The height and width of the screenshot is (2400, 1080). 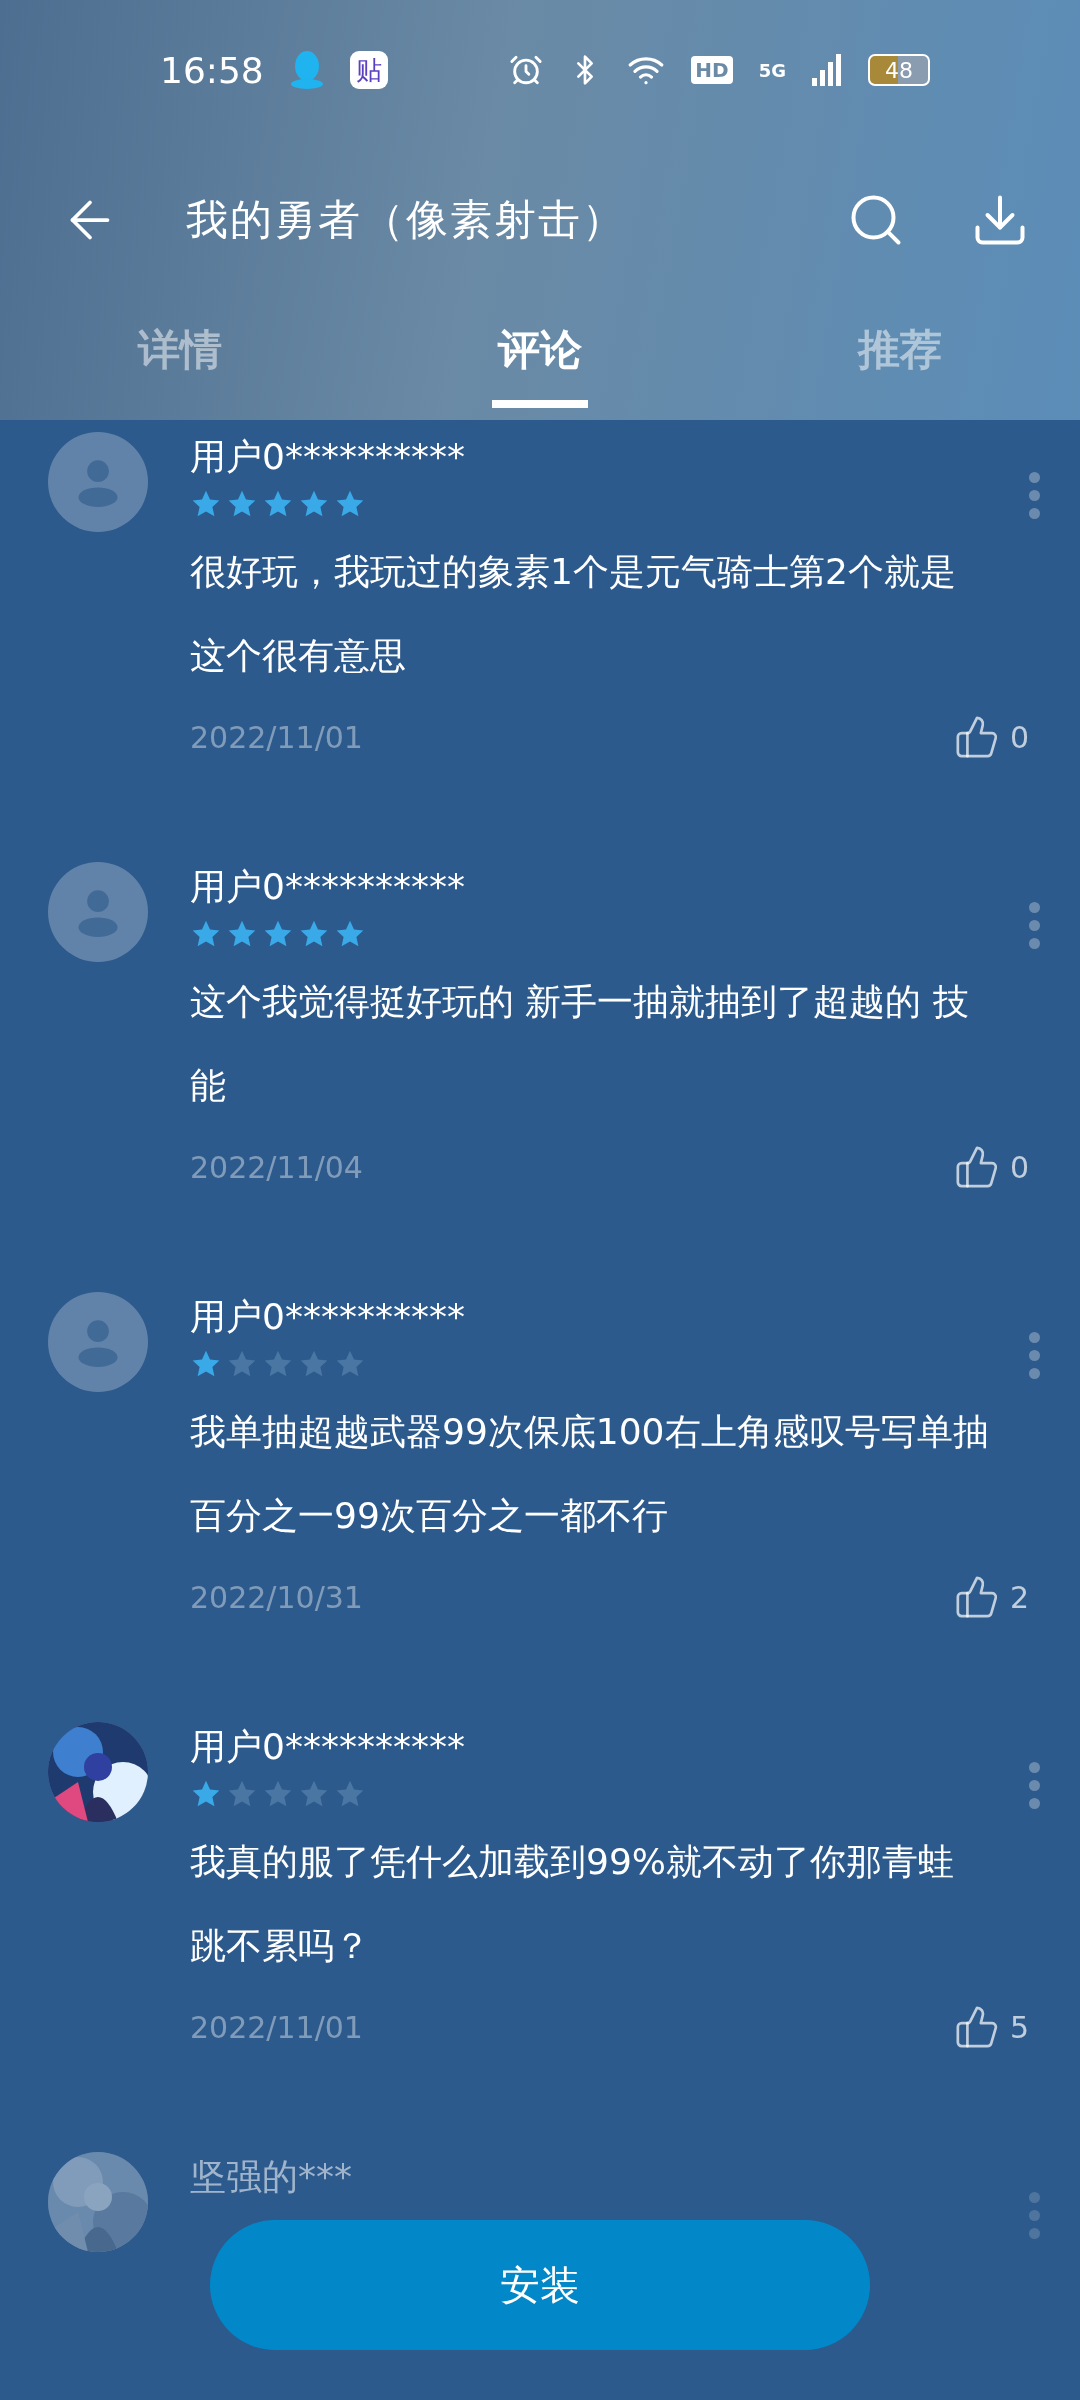 I want to click on alarm-icon, so click(x=526, y=70).